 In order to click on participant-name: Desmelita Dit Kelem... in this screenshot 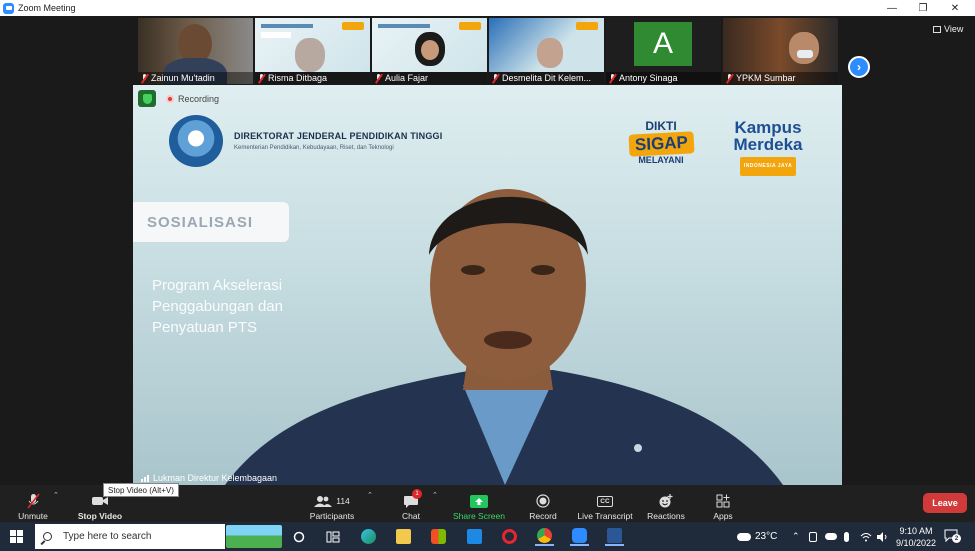, I will do `click(546, 78)`.